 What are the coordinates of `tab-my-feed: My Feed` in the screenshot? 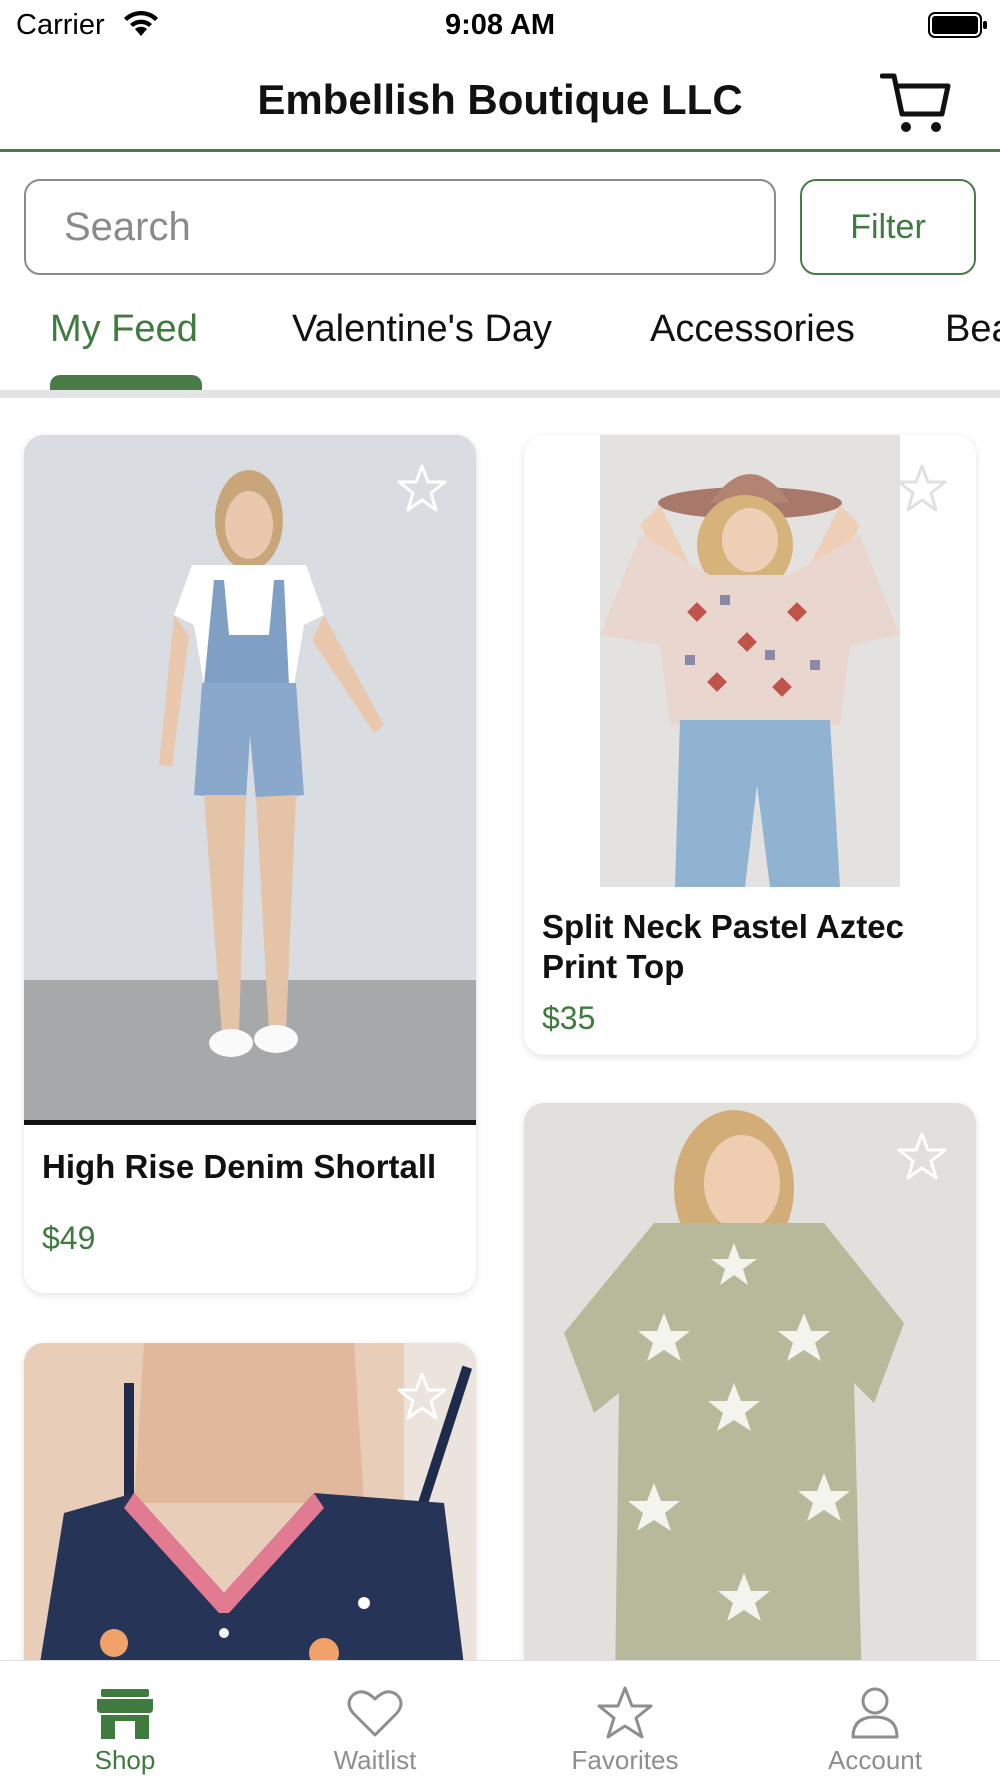 It's located at (124, 329).